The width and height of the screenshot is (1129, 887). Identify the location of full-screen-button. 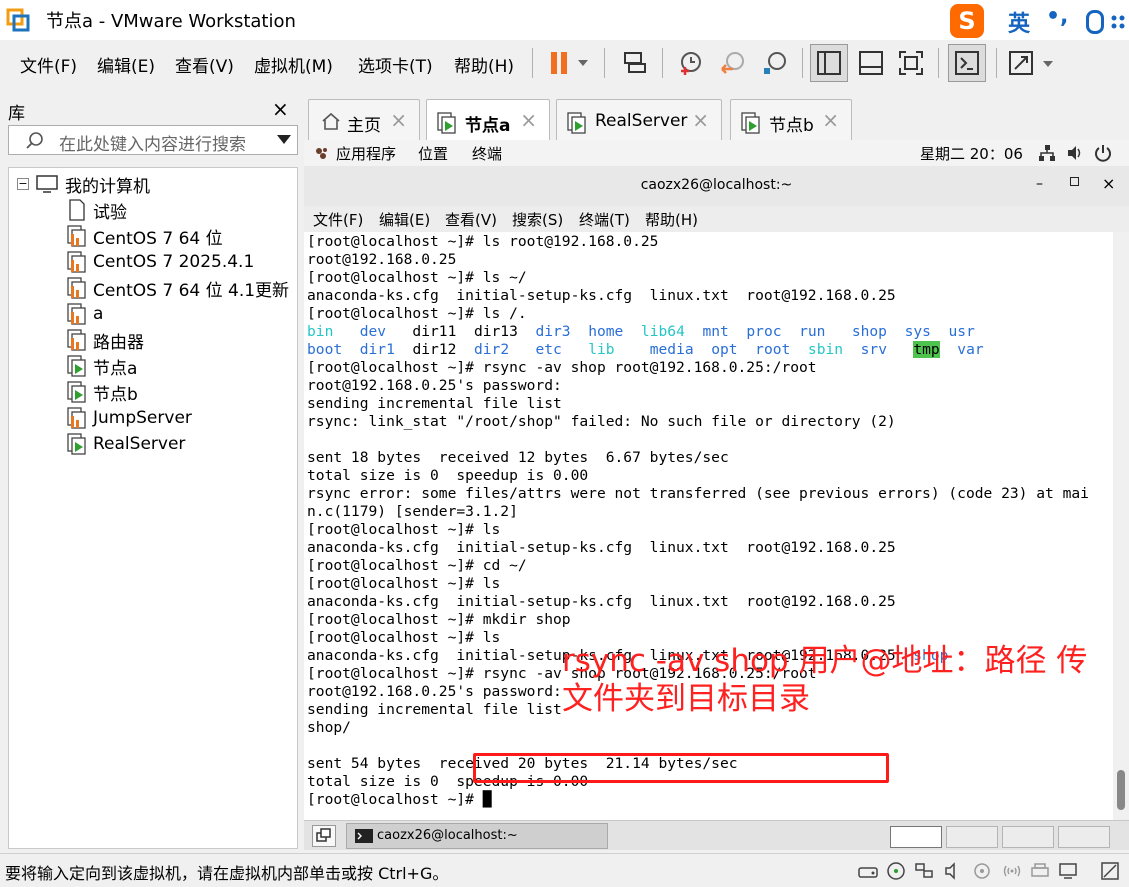
(911, 63).